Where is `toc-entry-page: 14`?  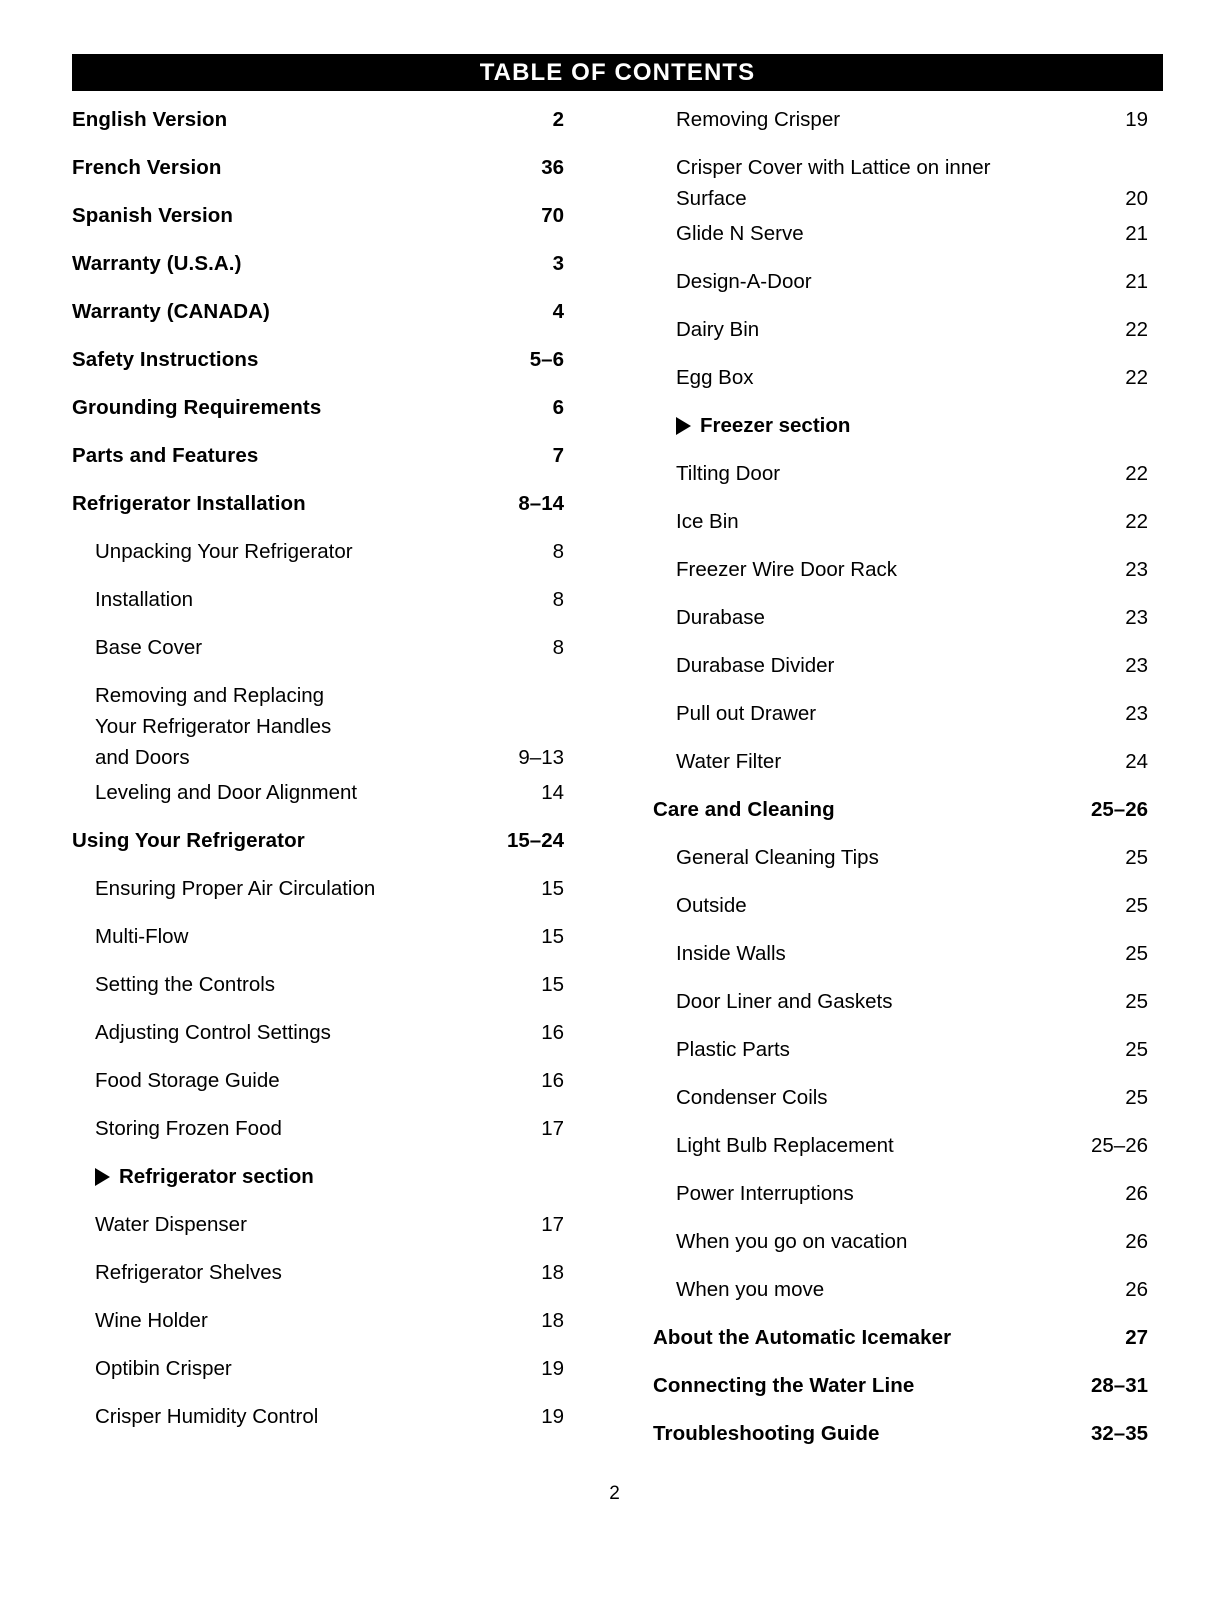 toc-entry-page: 14 is located at coordinates (552, 792).